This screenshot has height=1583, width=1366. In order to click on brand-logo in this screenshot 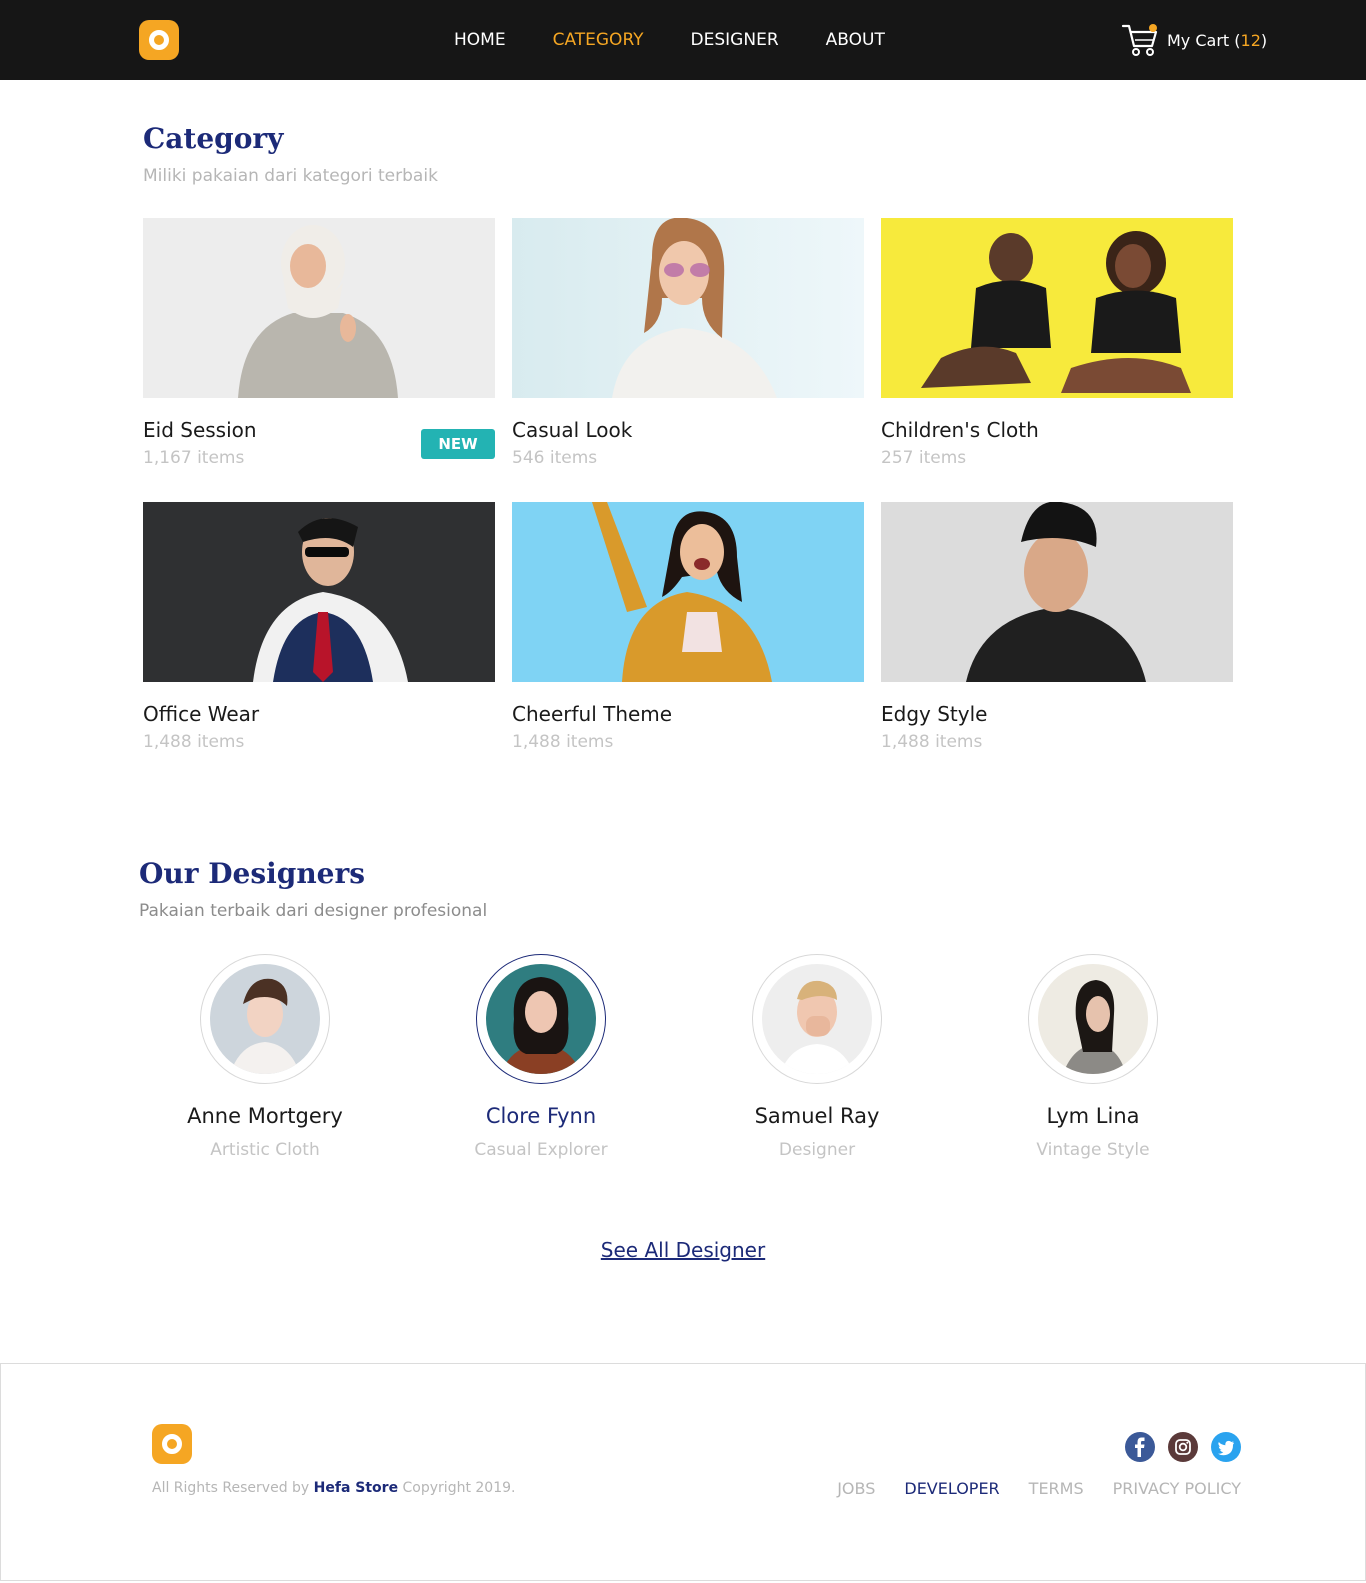, I will do `click(159, 40)`.